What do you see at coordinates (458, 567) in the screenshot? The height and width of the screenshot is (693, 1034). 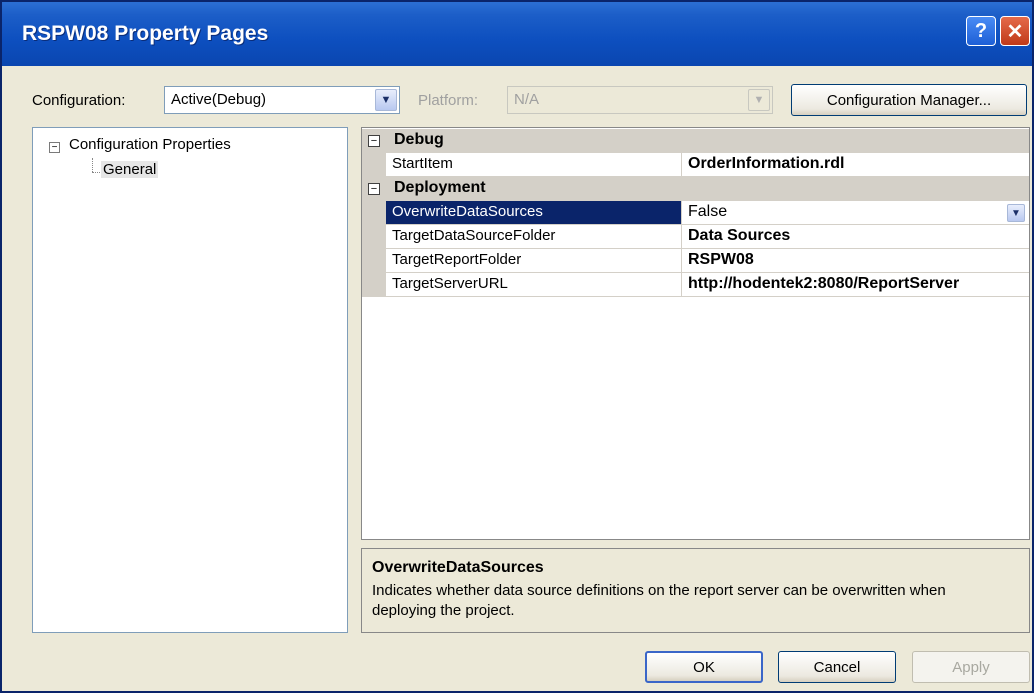 I see `description-title: OverwriteDataSources` at bounding box center [458, 567].